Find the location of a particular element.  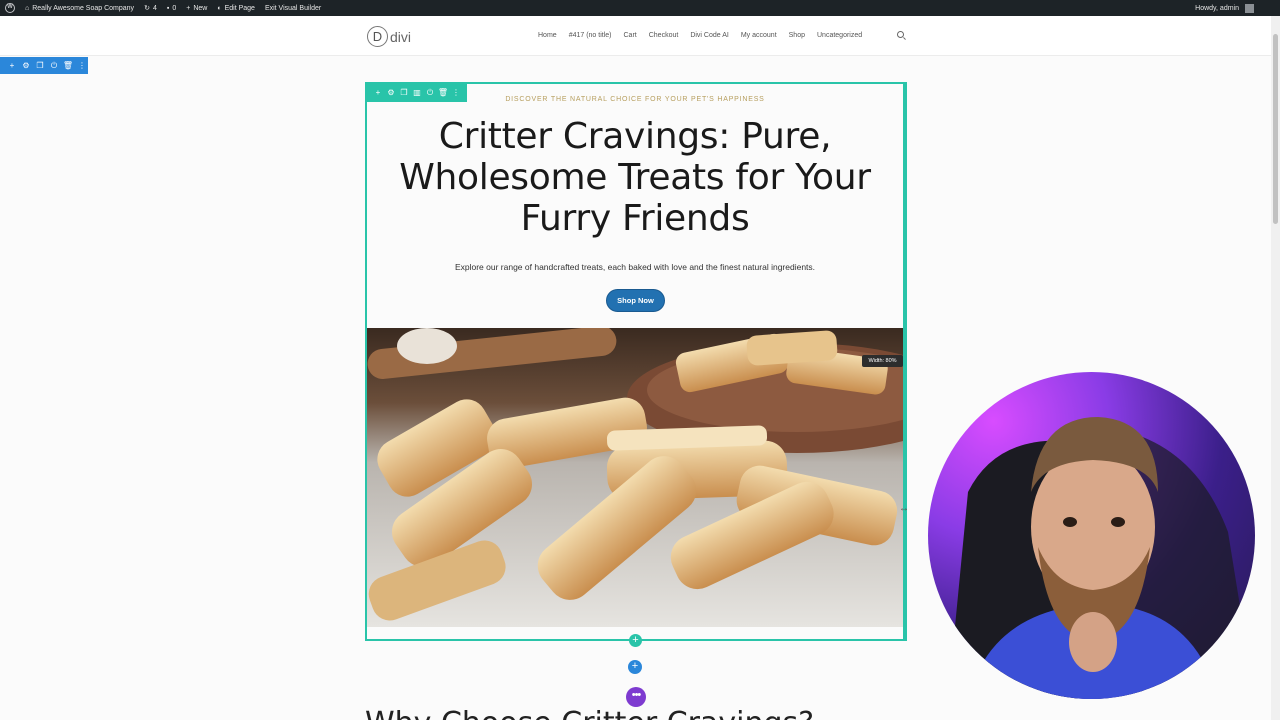

width-badge: Width: 80% is located at coordinates (882, 361).